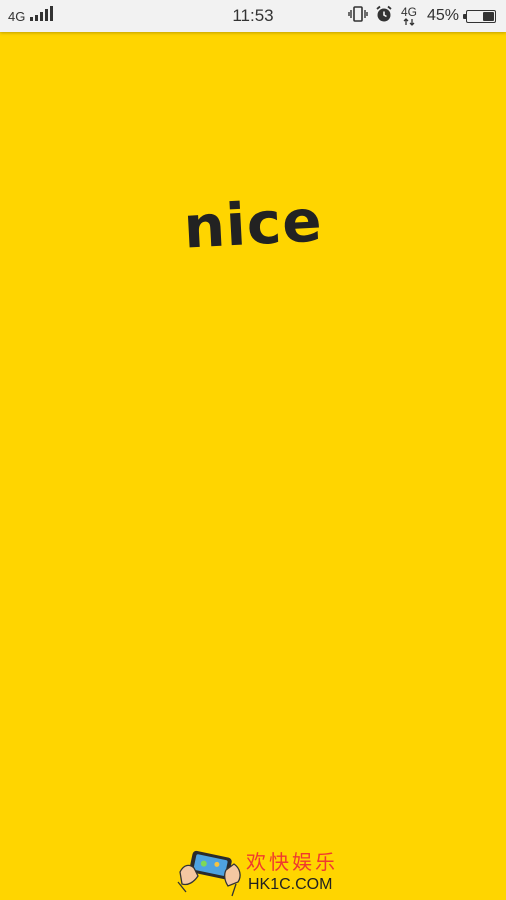 The height and width of the screenshot is (900, 506). Describe the element at coordinates (290, 884) in the screenshot. I see `watermark-url: HK1C.COM` at that location.